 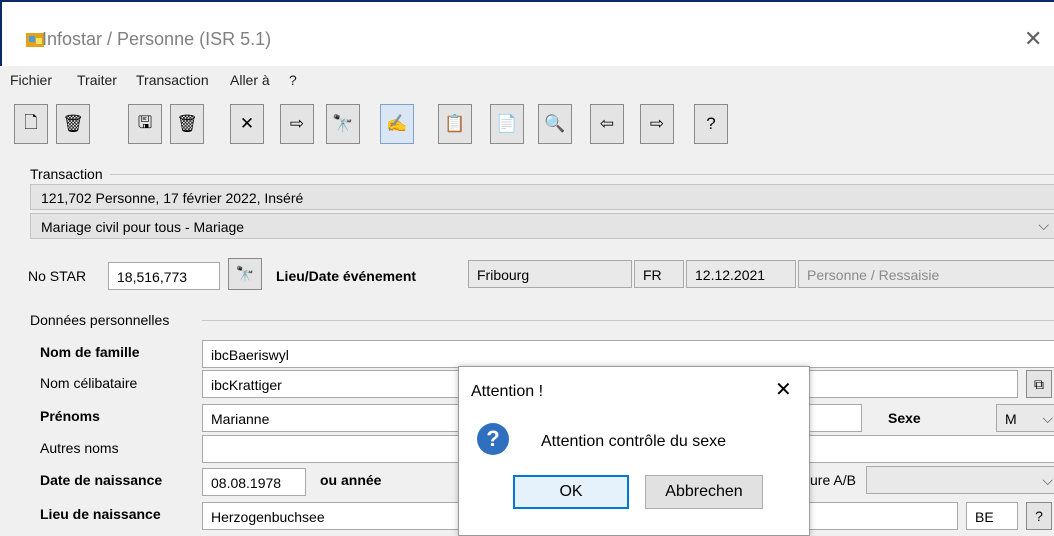 I want to click on save-icon: 🖫, so click(x=145, y=122).